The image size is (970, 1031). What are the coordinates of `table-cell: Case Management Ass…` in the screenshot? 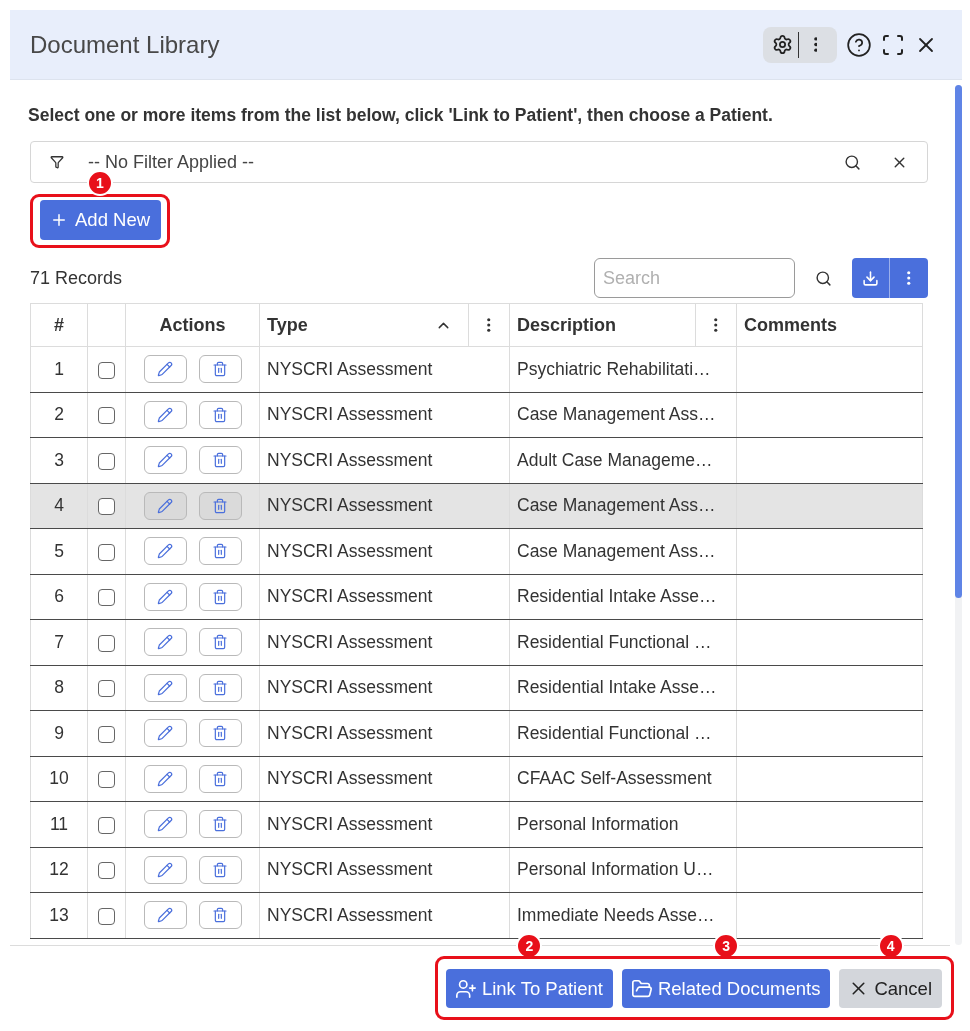 It's located at (623, 415).